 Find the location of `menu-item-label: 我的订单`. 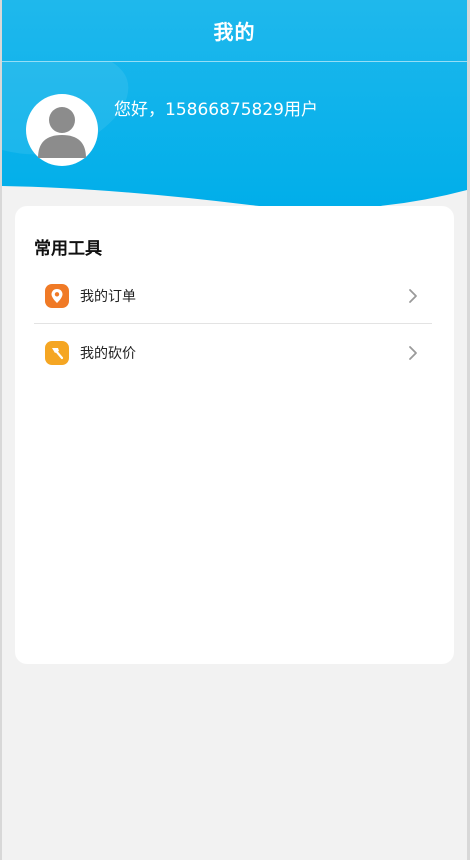

menu-item-label: 我的订单 is located at coordinates (108, 296).